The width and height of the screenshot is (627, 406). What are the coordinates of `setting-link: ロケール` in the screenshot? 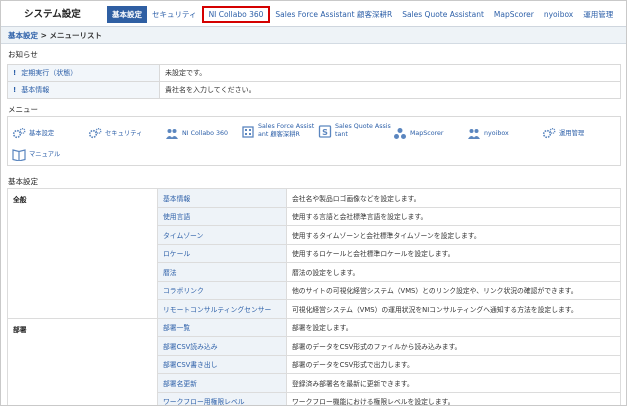 It's located at (222, 253).